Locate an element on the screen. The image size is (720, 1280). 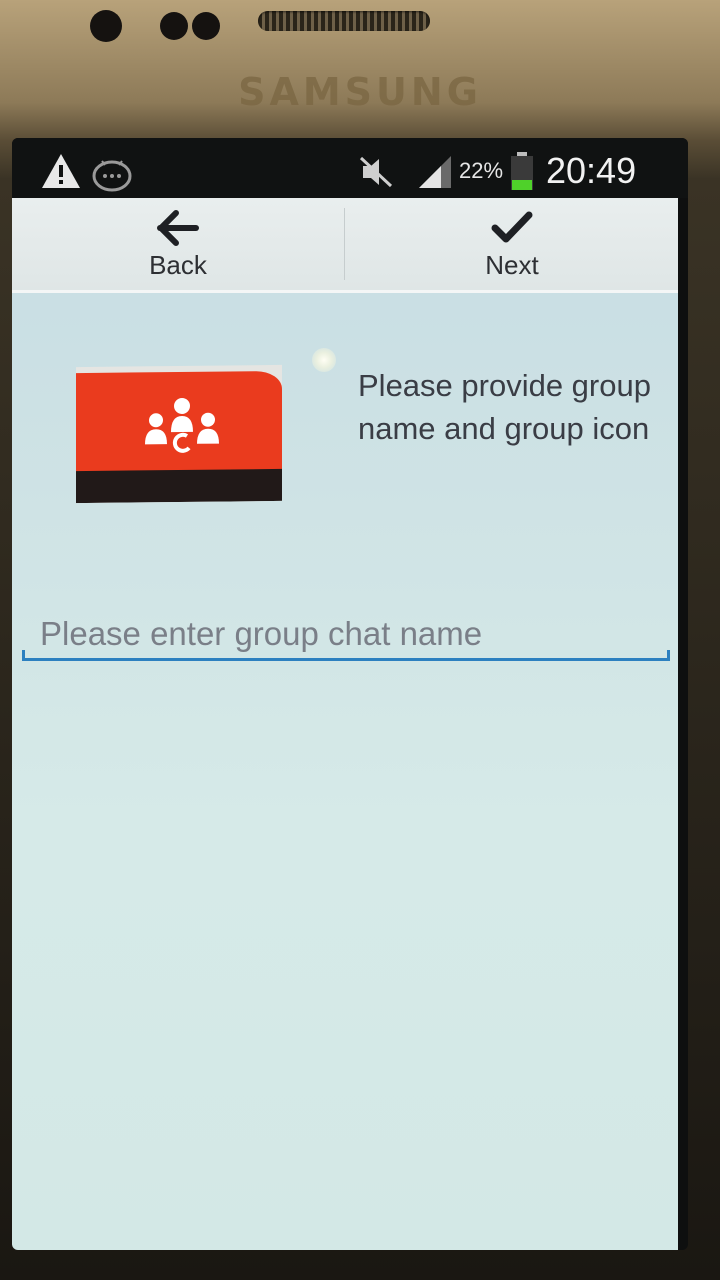
group-icon-picker is located at coordinates (179, 434).